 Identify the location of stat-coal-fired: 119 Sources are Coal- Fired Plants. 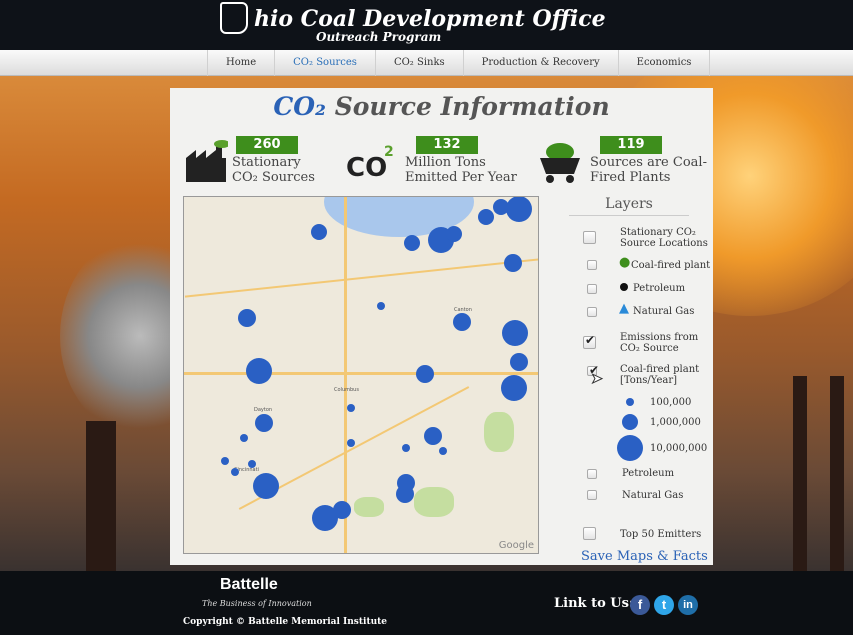
(624, 162).